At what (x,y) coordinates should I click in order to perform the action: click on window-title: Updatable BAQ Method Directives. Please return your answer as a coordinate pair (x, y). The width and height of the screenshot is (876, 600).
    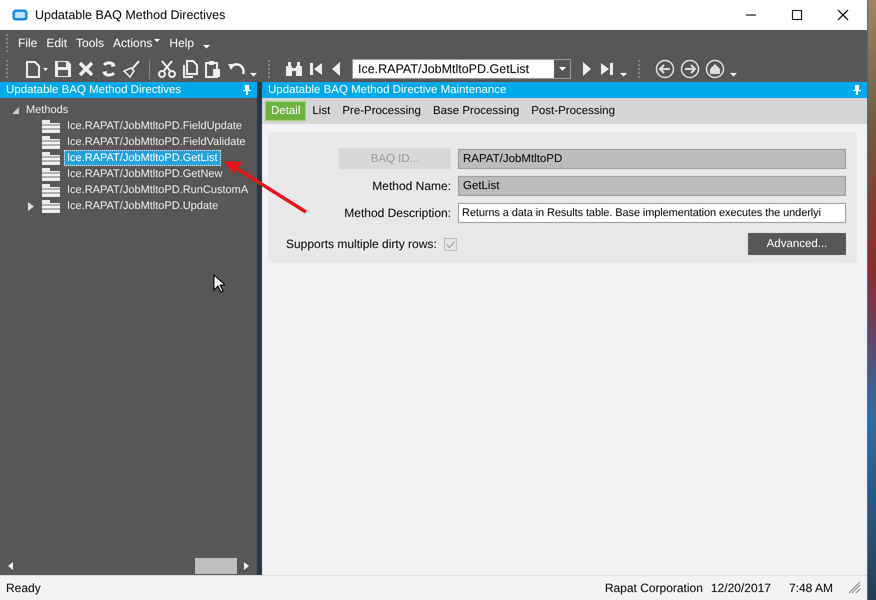
    Looking at the image, I should click on (130, 15).